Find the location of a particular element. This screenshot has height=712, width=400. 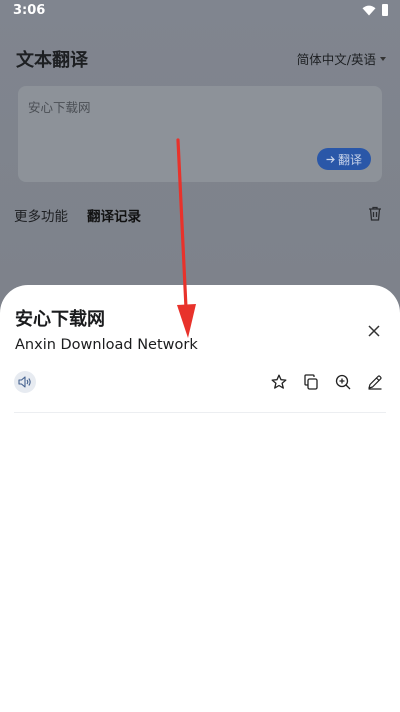

close-icon is located at coordinates (374, 331).